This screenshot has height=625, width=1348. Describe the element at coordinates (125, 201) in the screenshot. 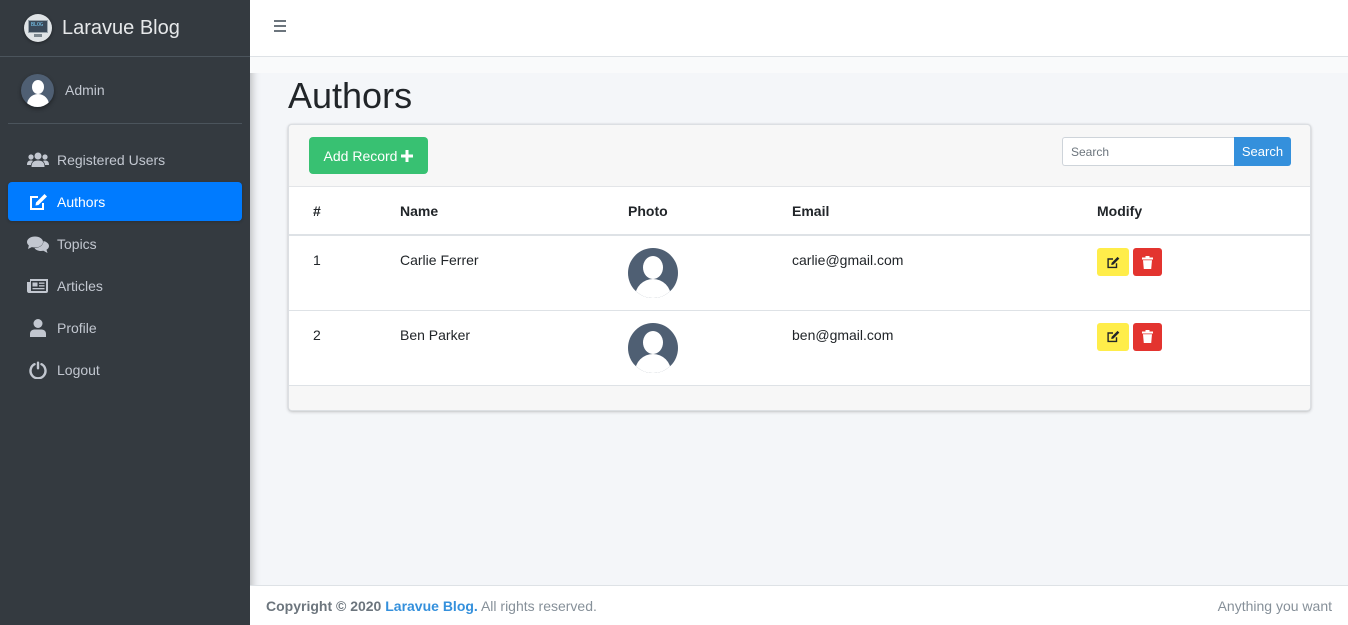

I see `sidebar-item-authors: Authors` at that location.